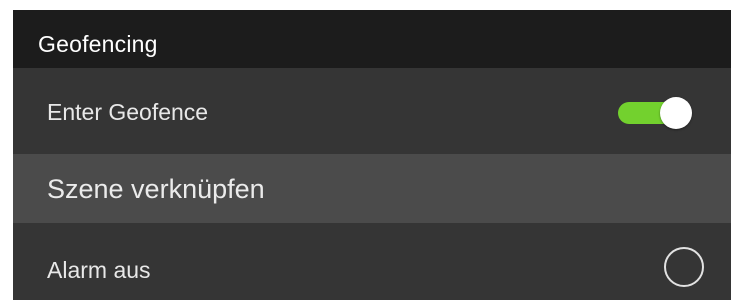 This screenshot has height=300, width=731. I want to click on toggle-thumb, so click(676, 113).